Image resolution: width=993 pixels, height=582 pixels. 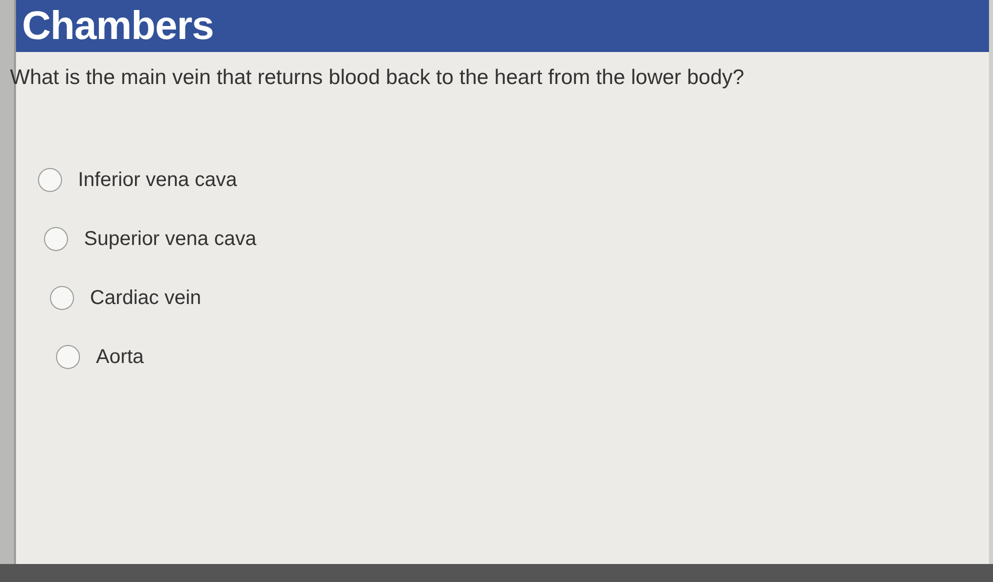 I want to click on option-label: Superior vena cava, so click(x=170, y=239).